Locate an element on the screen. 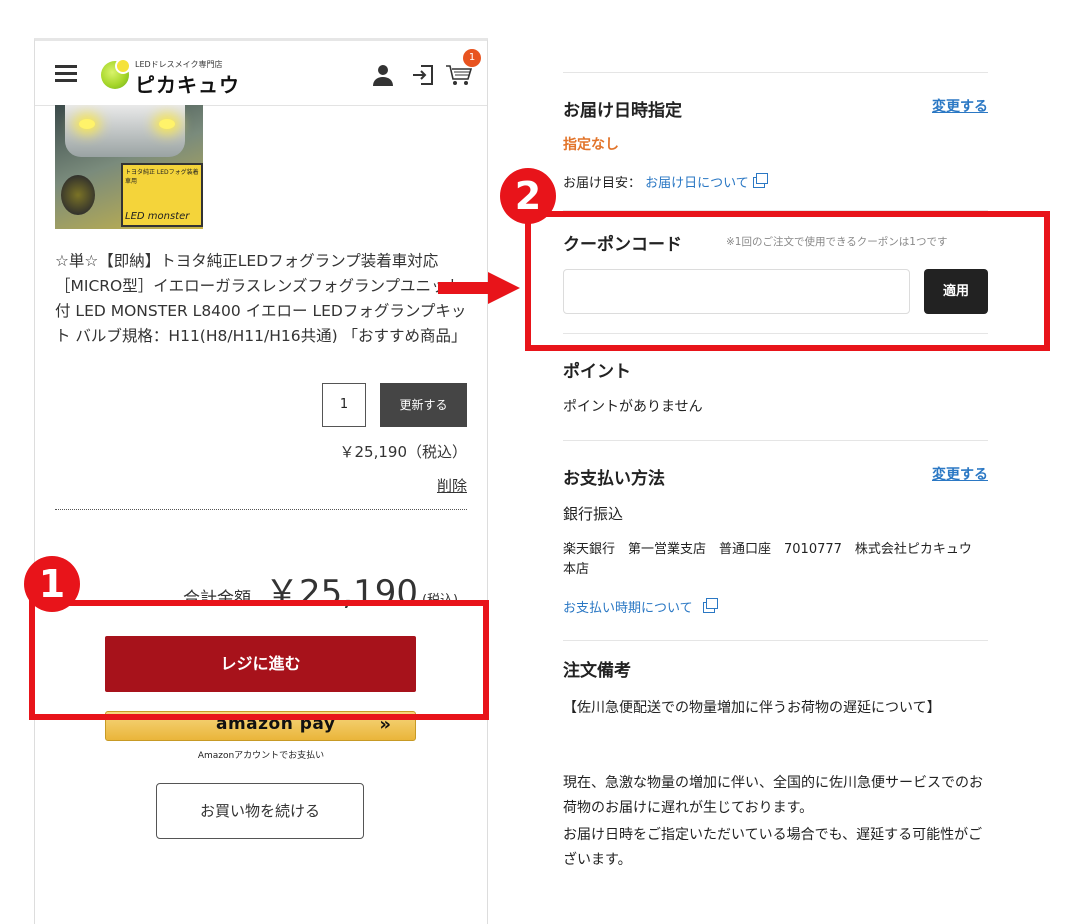  delivery-estimate-label: お届け目安： is located at coordinates (602, 183).